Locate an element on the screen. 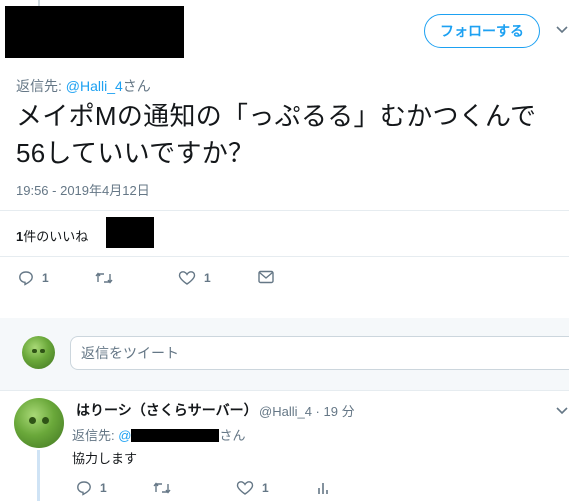 The height and width of the screenshot is (501, 569). likes-stat: 1件のいいね is located at coordinates (52, 235).